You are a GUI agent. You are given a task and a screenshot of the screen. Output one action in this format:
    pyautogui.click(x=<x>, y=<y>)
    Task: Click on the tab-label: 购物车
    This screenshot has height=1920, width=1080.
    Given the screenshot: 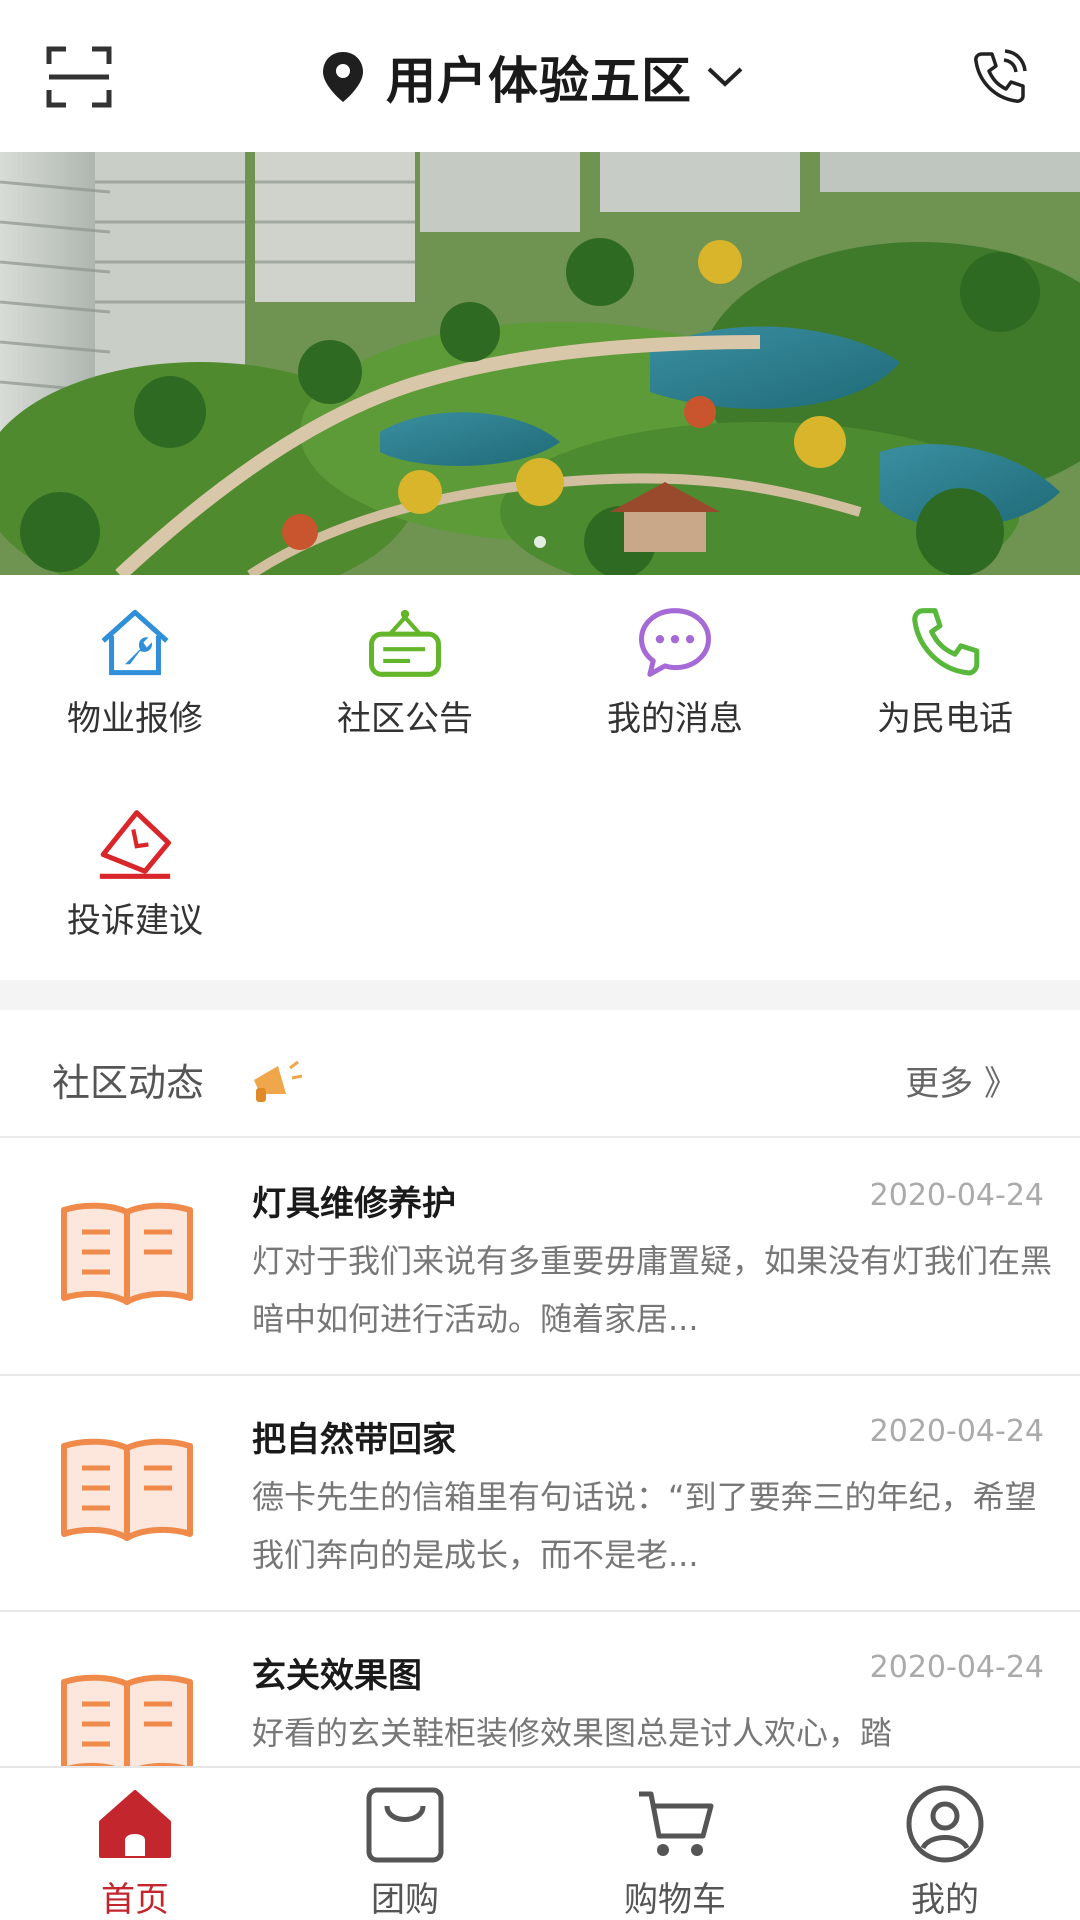 What is the action you would take?
    pyautogui.click(x=675, y=1900)
    